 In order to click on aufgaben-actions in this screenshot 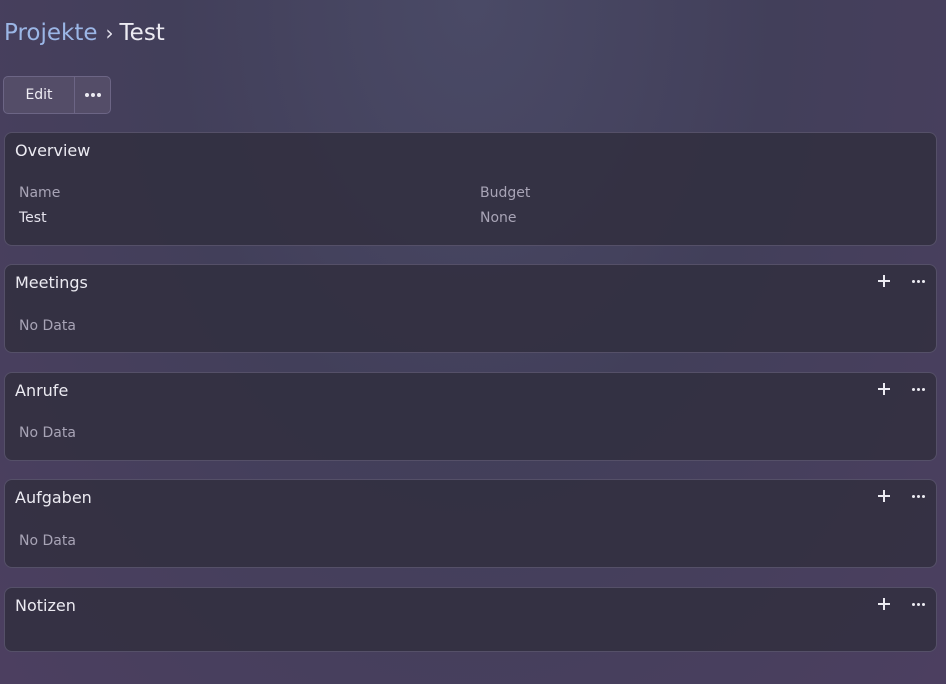, I will do `click(901, 496)`.